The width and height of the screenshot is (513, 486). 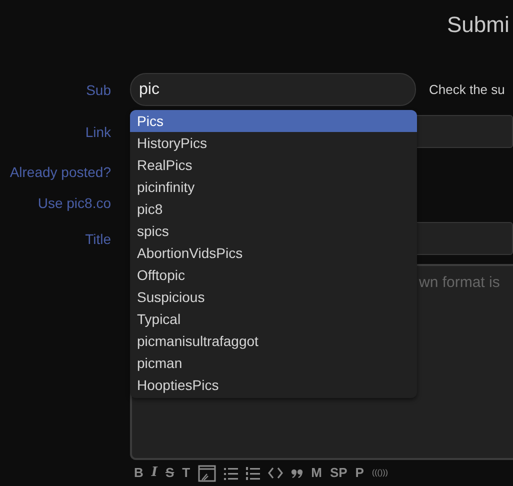 I want to click on page-title: Submi, so click(x=478, y=25).